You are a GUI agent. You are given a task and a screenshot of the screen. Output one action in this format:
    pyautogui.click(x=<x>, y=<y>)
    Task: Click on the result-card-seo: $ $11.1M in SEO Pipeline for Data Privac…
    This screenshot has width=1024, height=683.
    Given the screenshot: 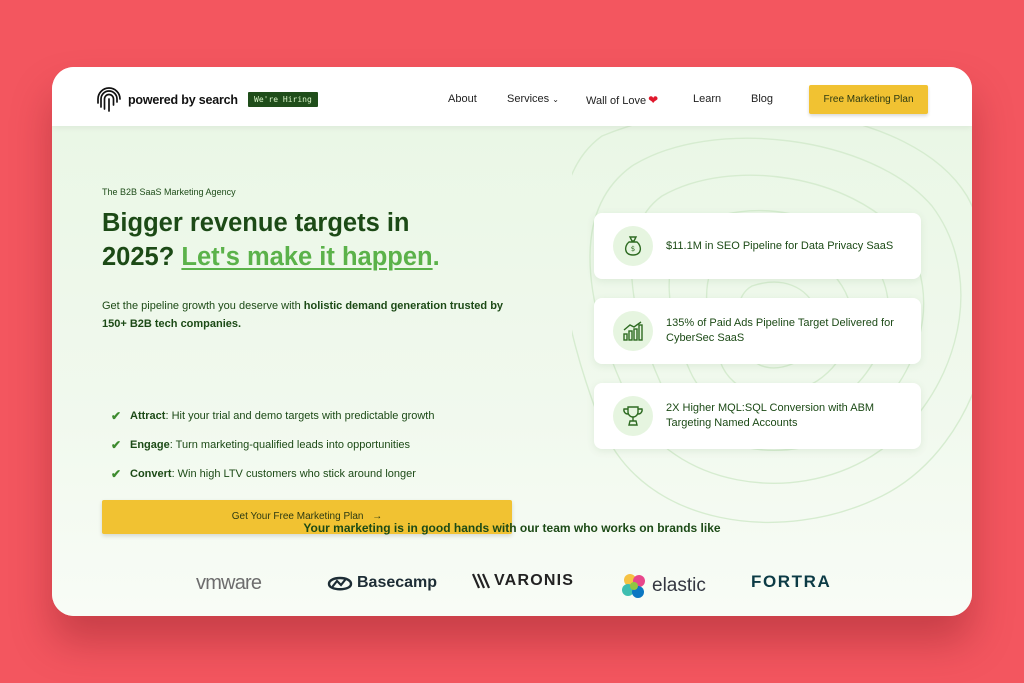 What is the action you would take?
    pyautogui.click(x=757, y=246)
    